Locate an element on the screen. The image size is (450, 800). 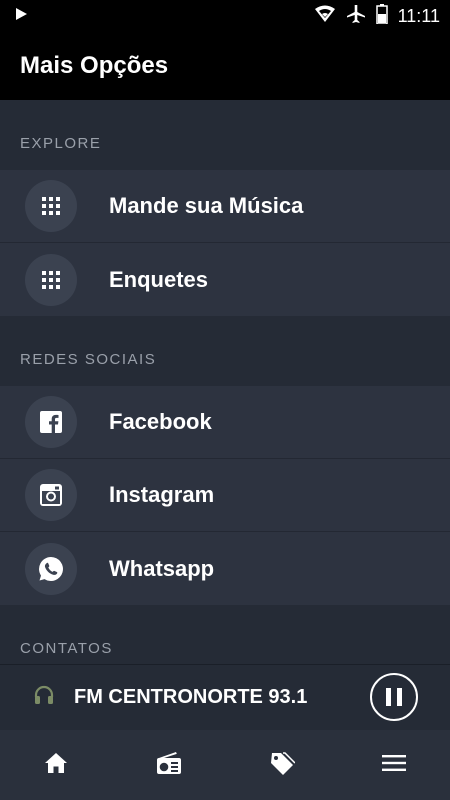
nav-radio-button is located at coordinates (169, 765).